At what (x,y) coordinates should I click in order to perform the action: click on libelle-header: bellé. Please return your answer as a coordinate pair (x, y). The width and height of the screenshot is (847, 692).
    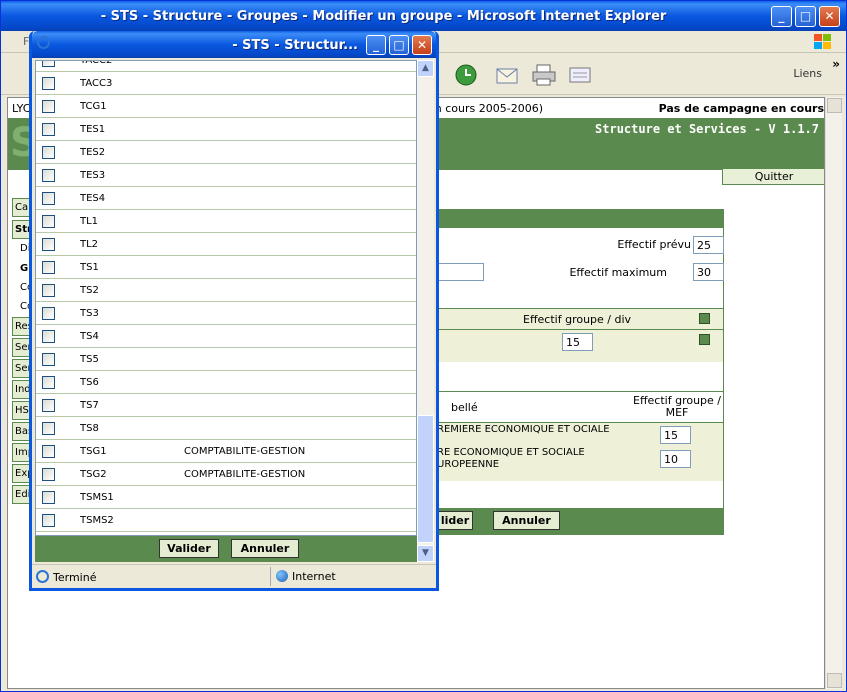
    Looking at the image, I should click on (464, 407).